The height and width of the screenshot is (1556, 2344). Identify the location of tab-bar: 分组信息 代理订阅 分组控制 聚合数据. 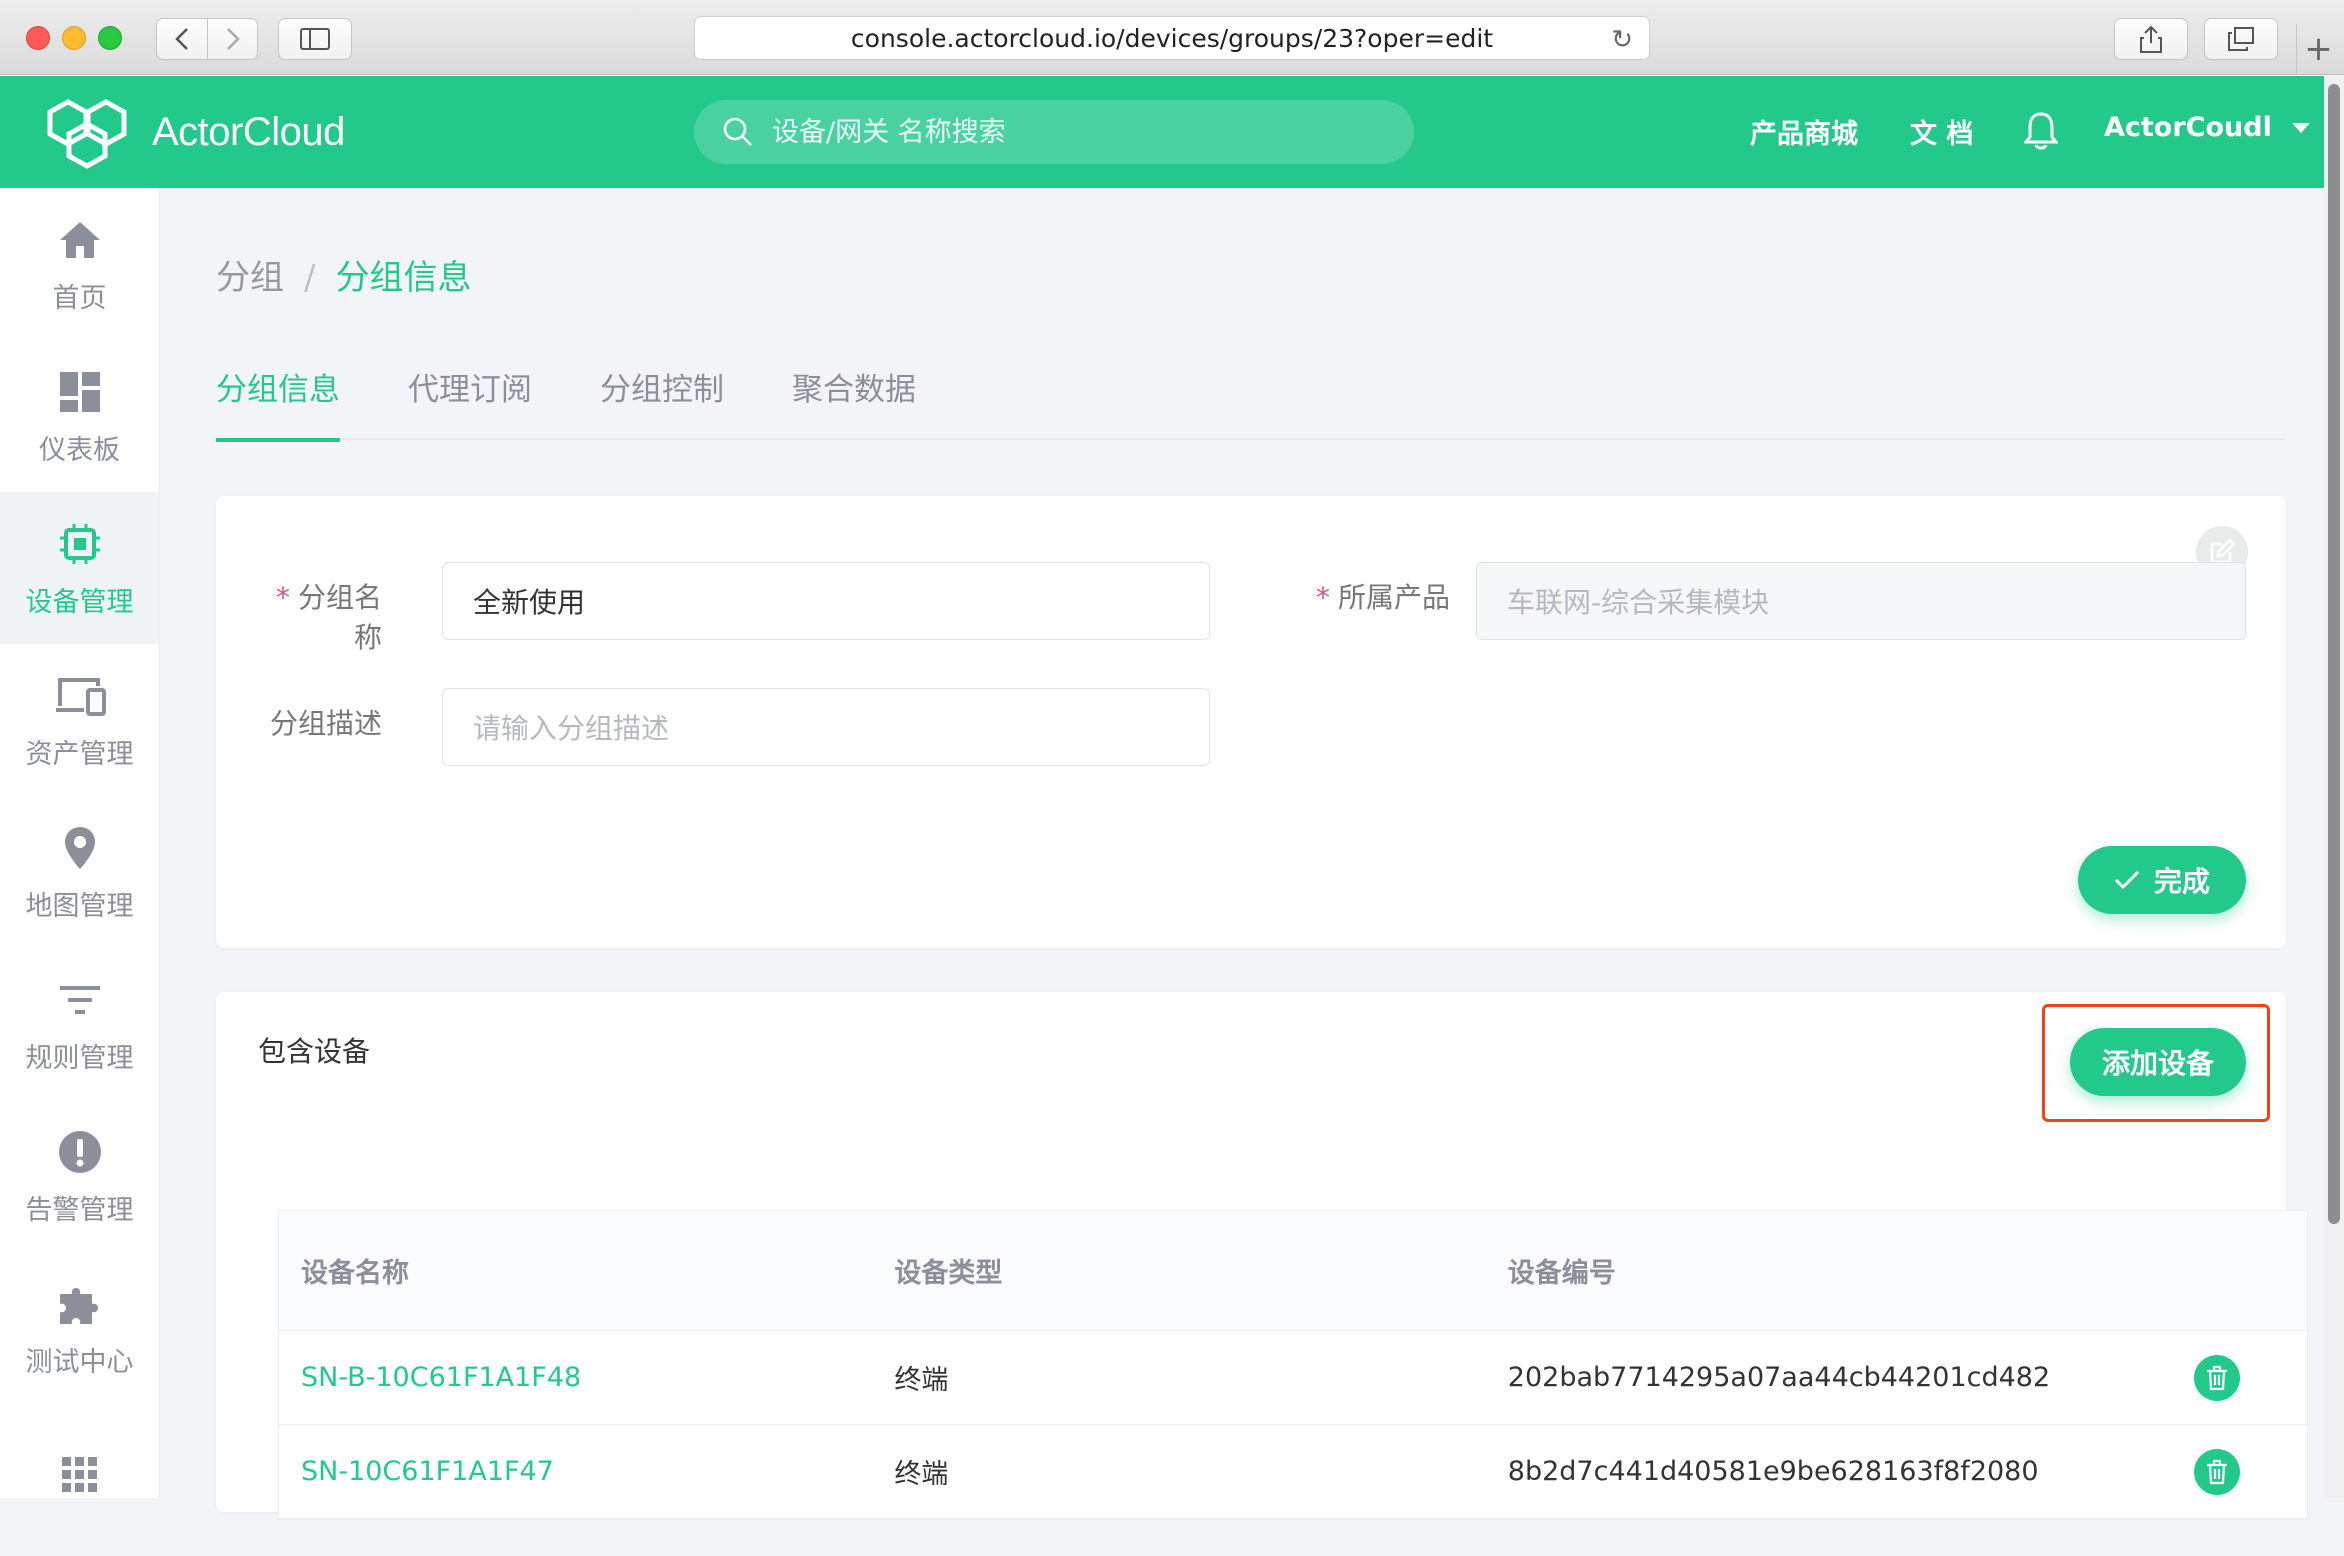
(1251, 403).